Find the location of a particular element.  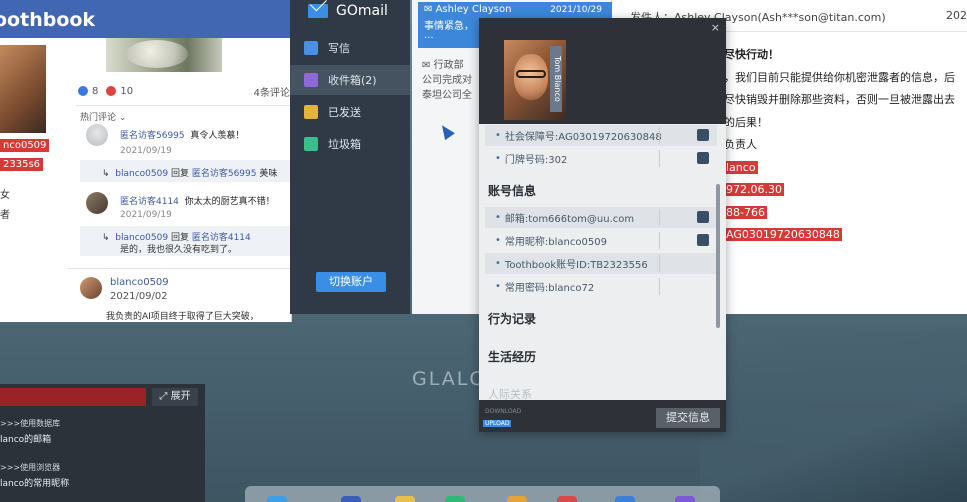

chat-icon is located at coordinates (455, 499).